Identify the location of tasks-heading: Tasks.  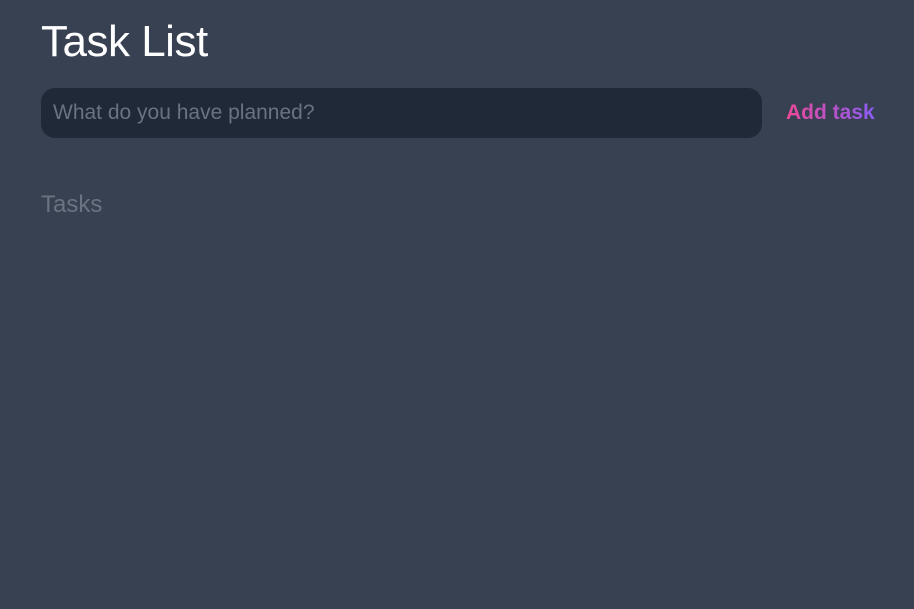
(72, 204).